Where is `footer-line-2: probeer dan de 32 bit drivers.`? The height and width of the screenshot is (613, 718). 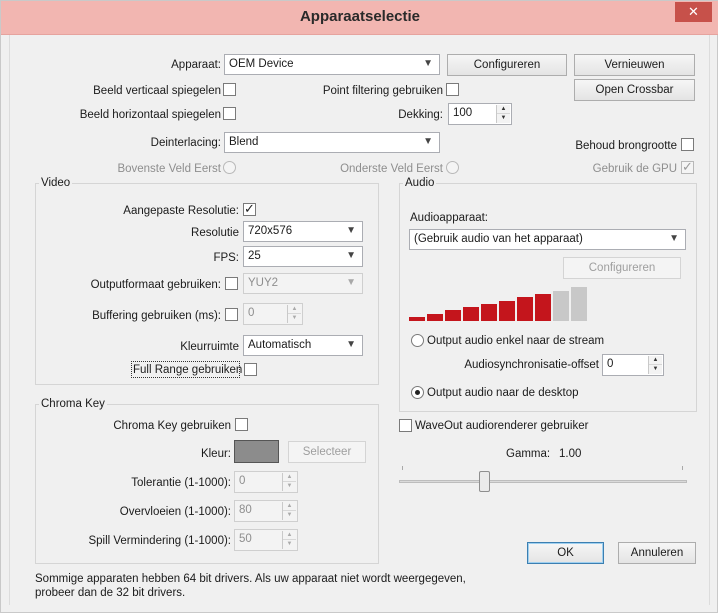 footer-line-2: probeer dan de 32 bit drivers. is located at coordinates (110, 593).